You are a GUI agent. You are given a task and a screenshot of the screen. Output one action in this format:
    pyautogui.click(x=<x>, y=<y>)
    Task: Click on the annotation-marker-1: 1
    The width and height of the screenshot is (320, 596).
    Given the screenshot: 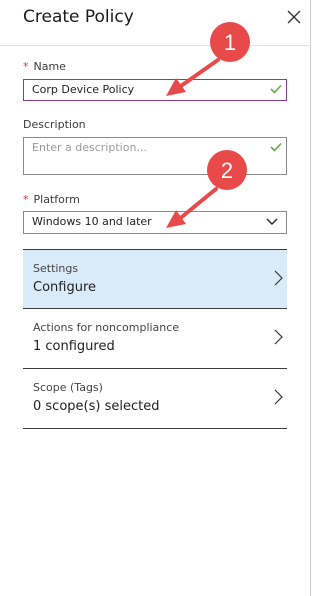 What is the action you would take?
    pyautogui.click(x=208, y=59)
    